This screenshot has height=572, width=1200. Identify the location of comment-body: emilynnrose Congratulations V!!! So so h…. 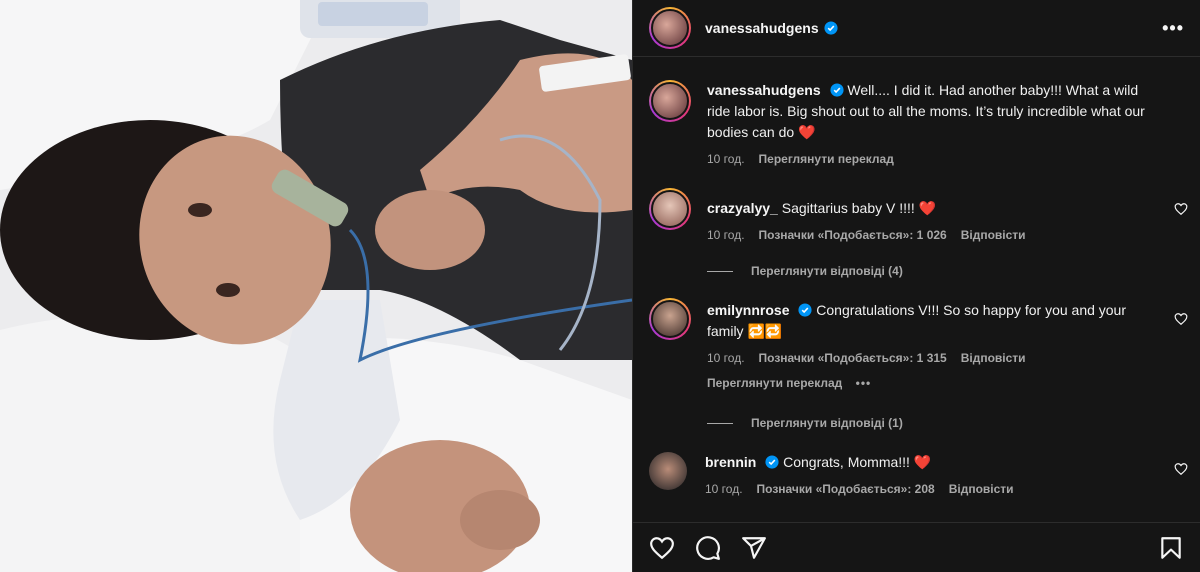
(947, 346).